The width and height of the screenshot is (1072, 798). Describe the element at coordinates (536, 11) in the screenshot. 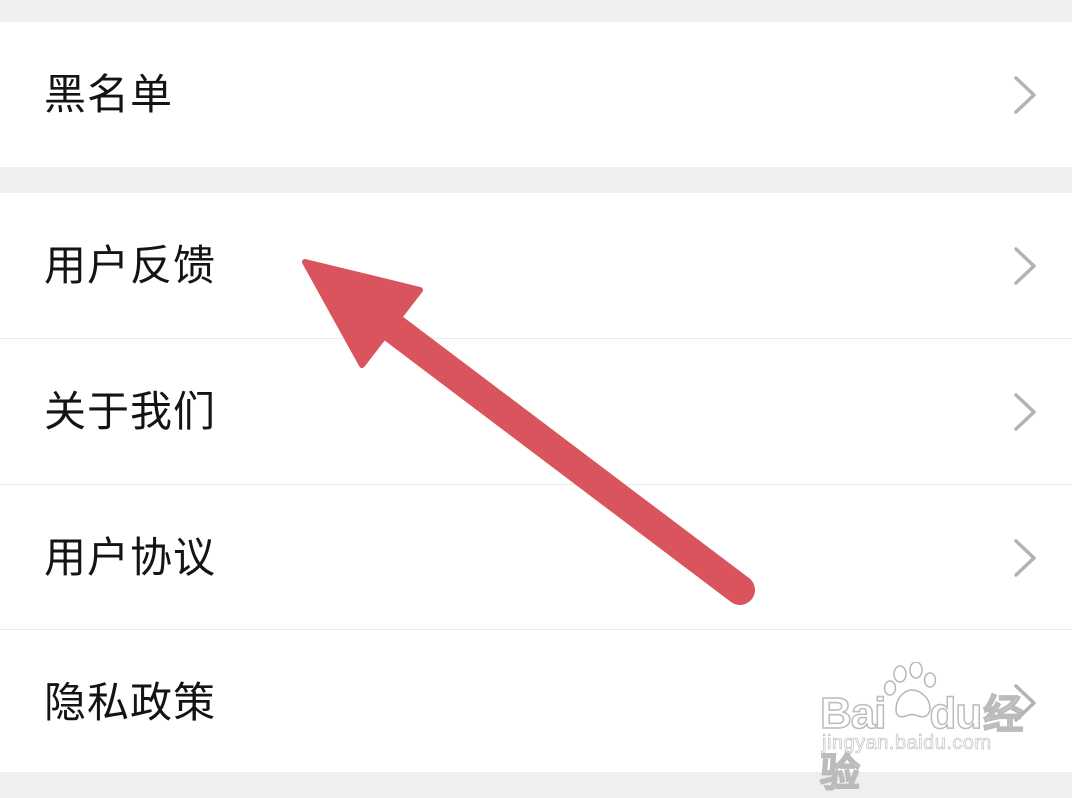

I see `top-spacer` at that location.